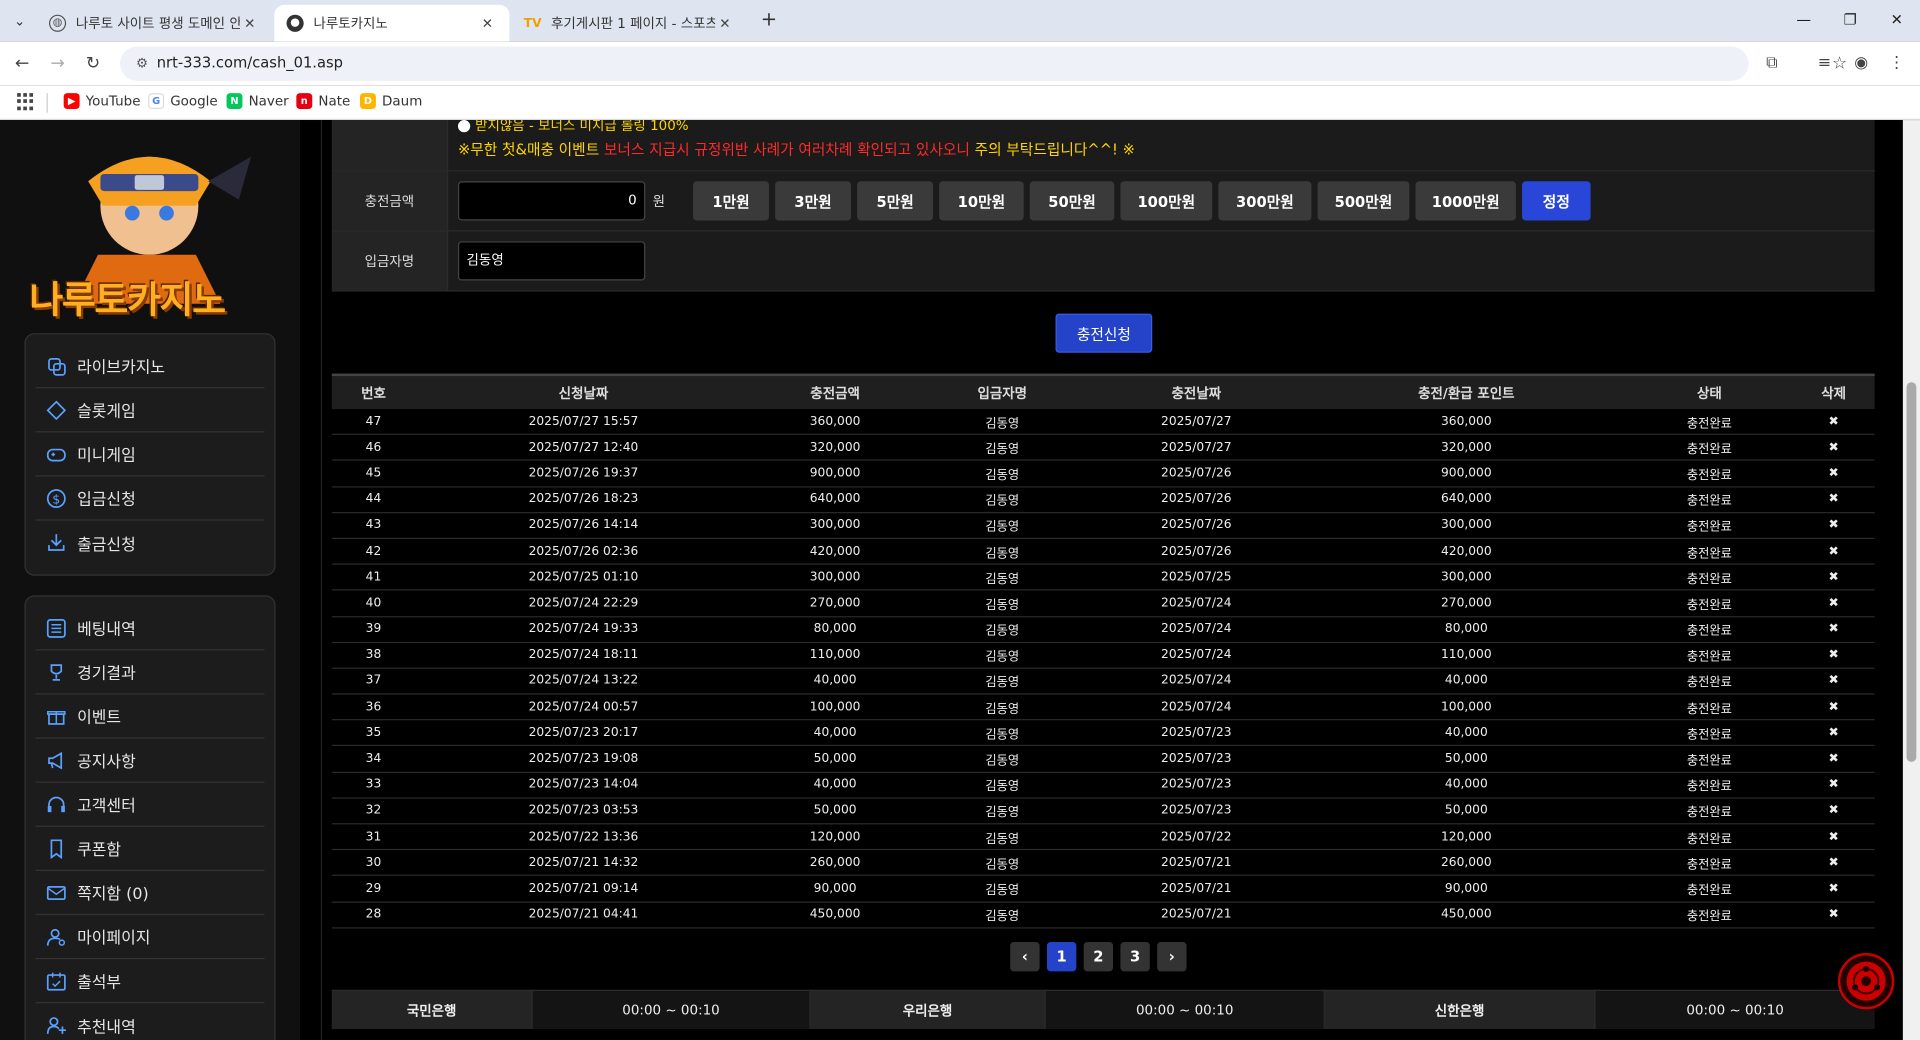 Image resolution: width=1920 pixels, height=1040 pixels. I want to click on menu-attendance: 출석부, so click(150, 981).